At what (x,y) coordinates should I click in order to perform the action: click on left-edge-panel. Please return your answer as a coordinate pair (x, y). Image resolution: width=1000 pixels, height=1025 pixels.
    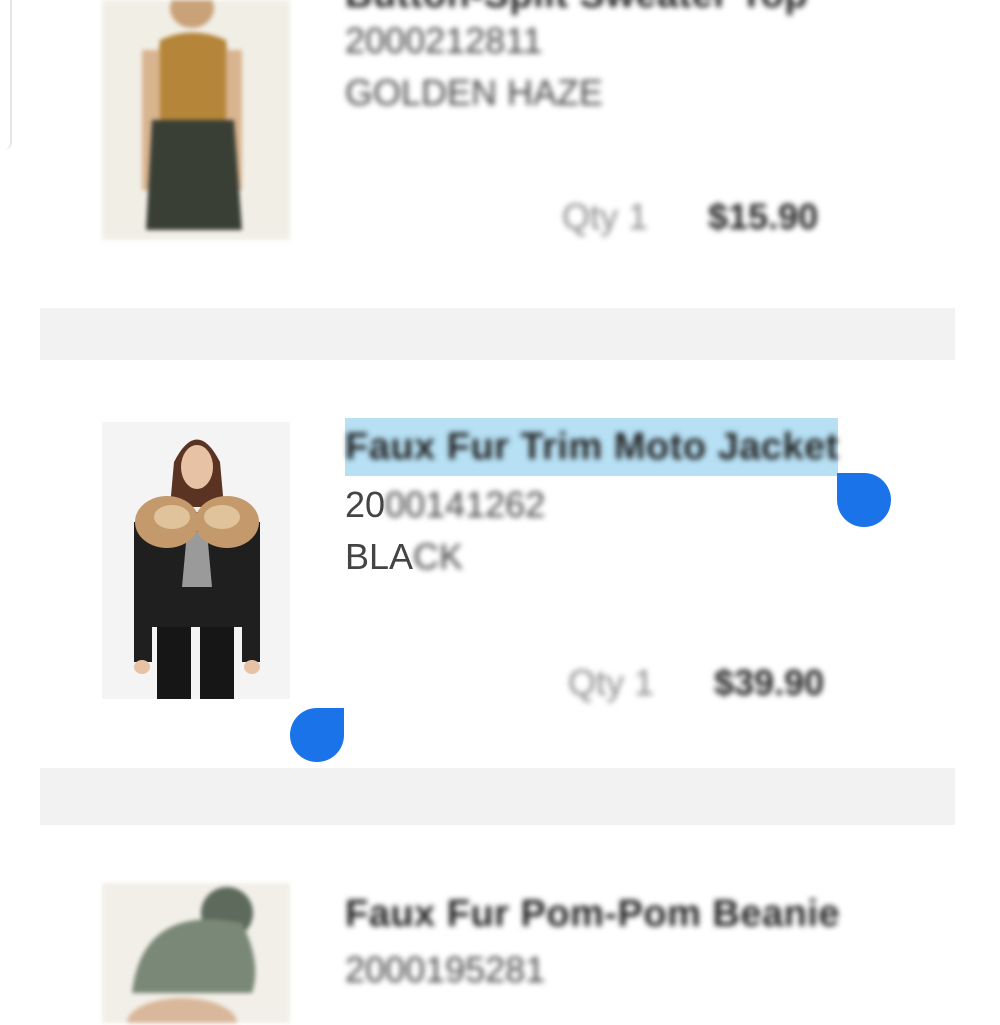
    Looking at the image, I should click on (6, 75).